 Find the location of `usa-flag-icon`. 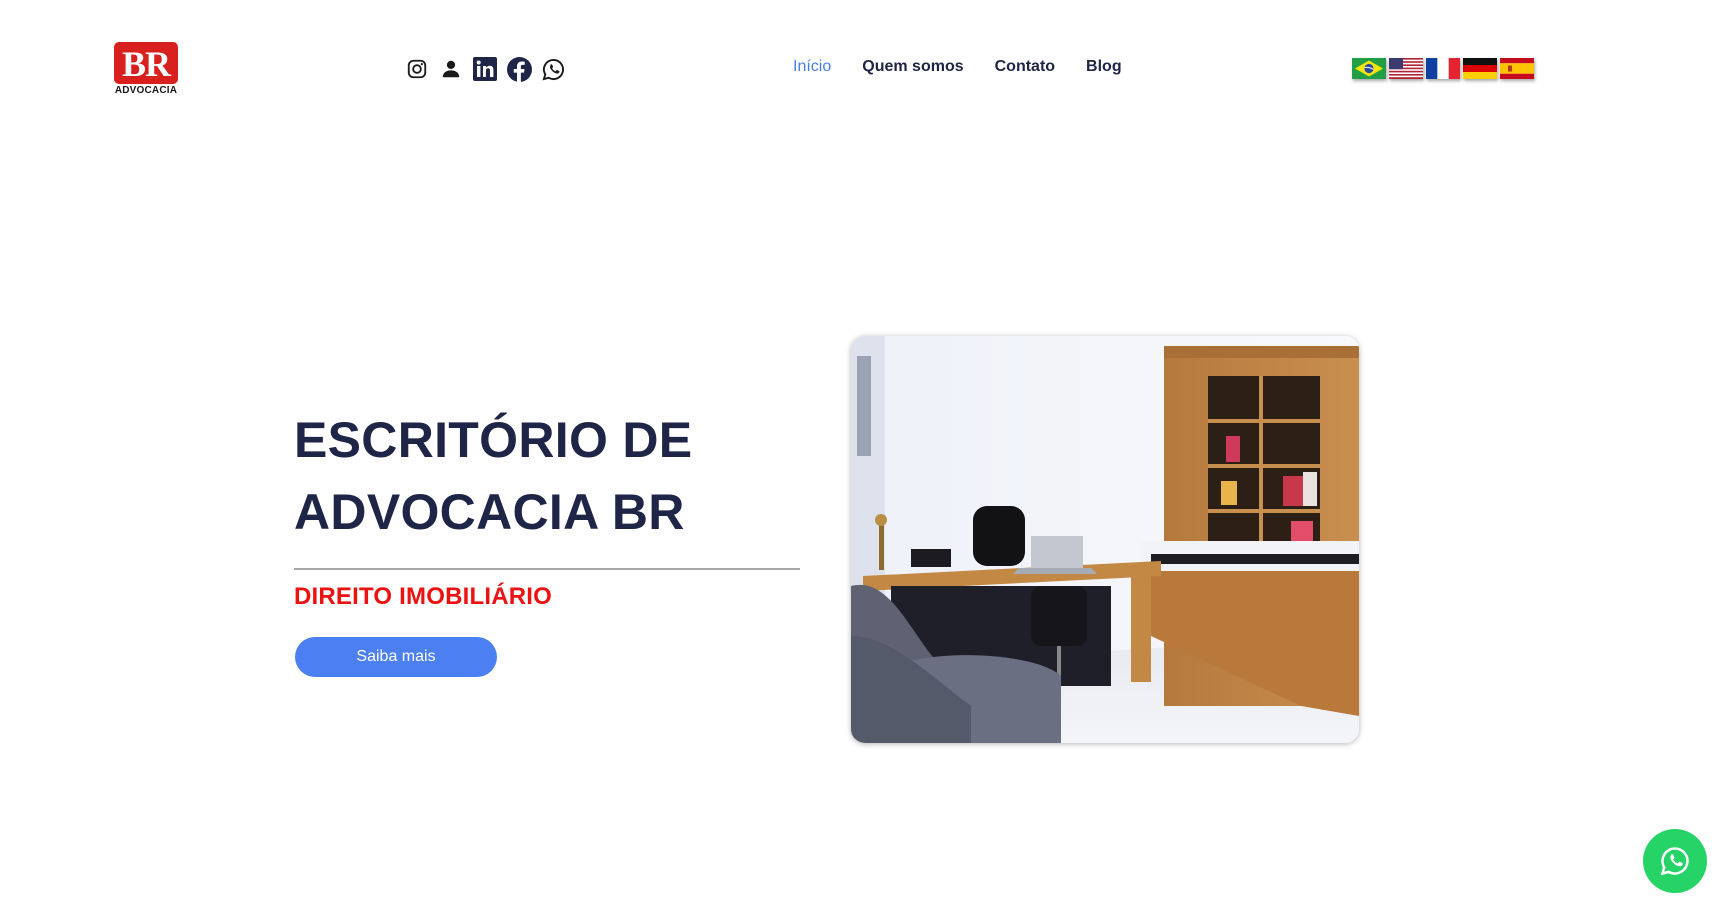

usa-flag-icon is located at coordinates (1406, 68).